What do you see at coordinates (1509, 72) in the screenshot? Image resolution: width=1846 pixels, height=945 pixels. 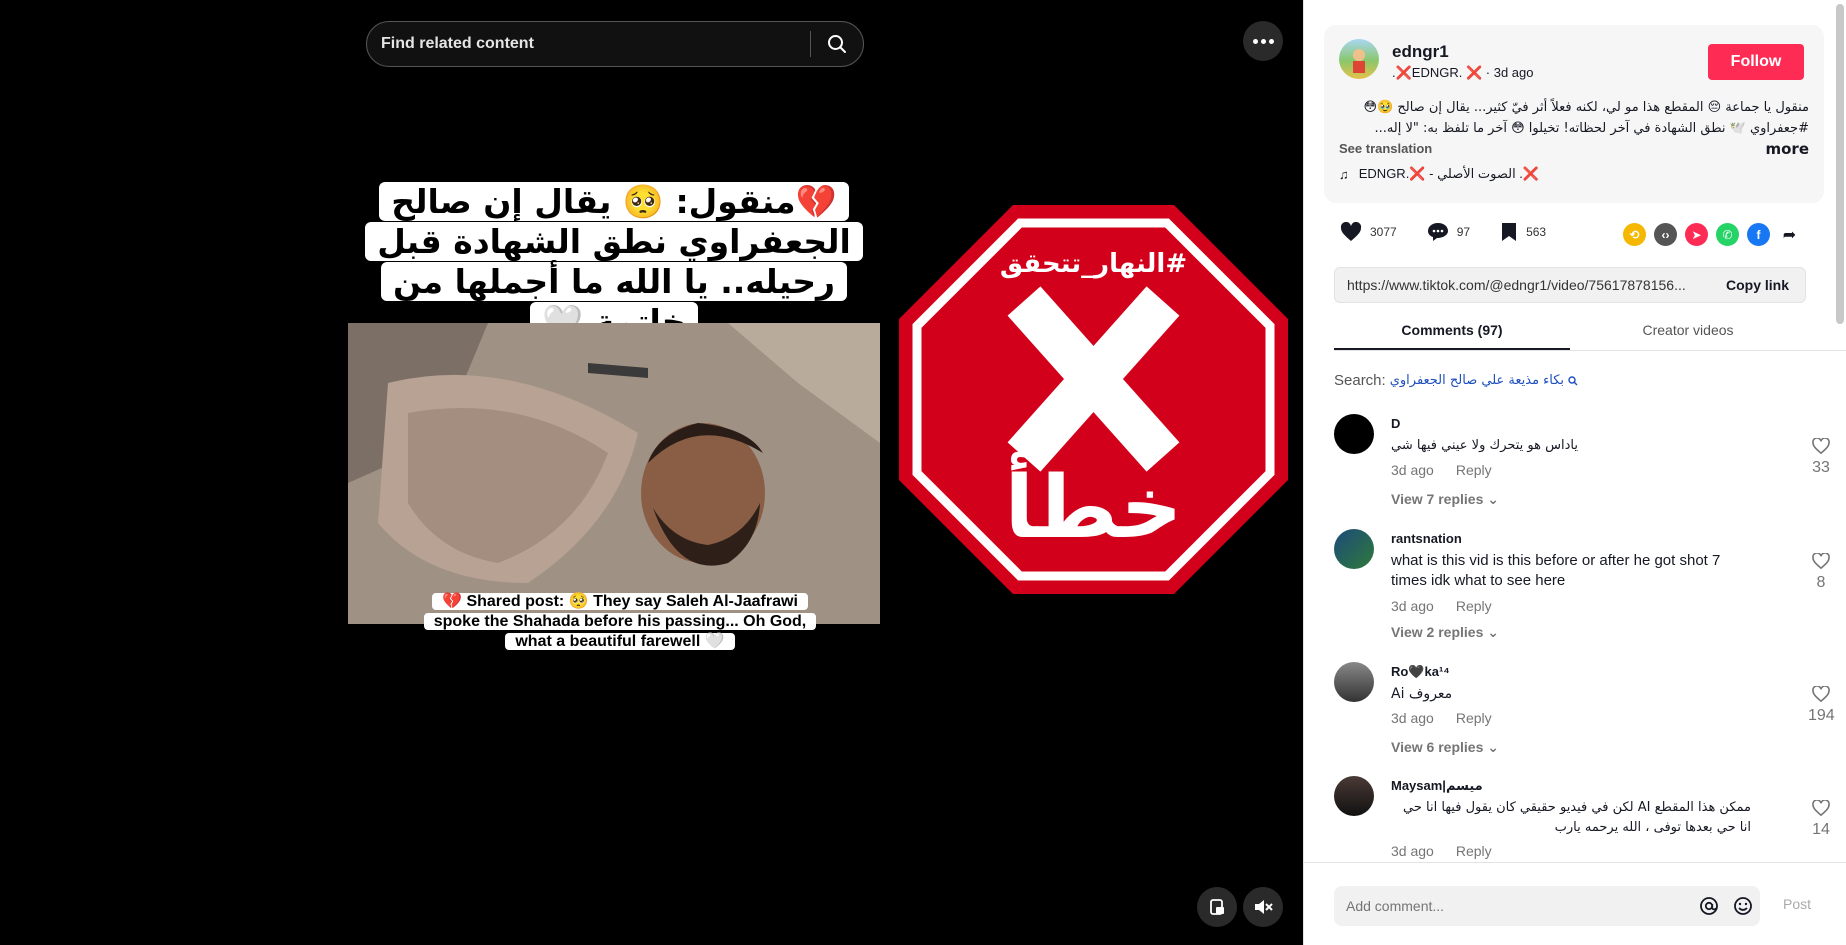 I see `post-time: · 3d ago` at bounding box center [1509, 72].